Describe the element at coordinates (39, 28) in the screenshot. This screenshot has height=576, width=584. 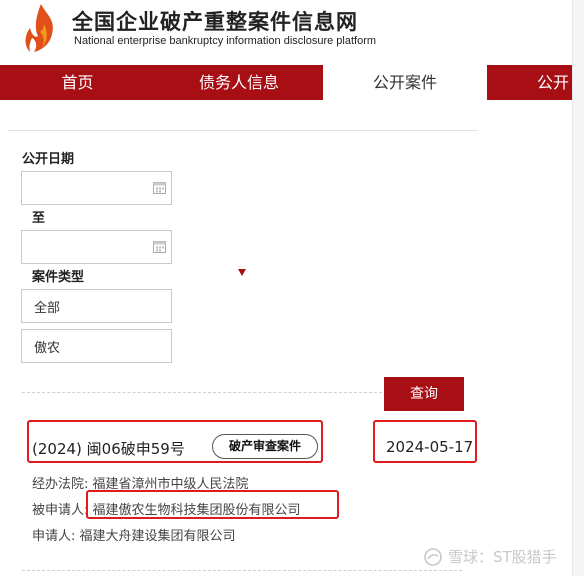
I see `site-logo` at that location.